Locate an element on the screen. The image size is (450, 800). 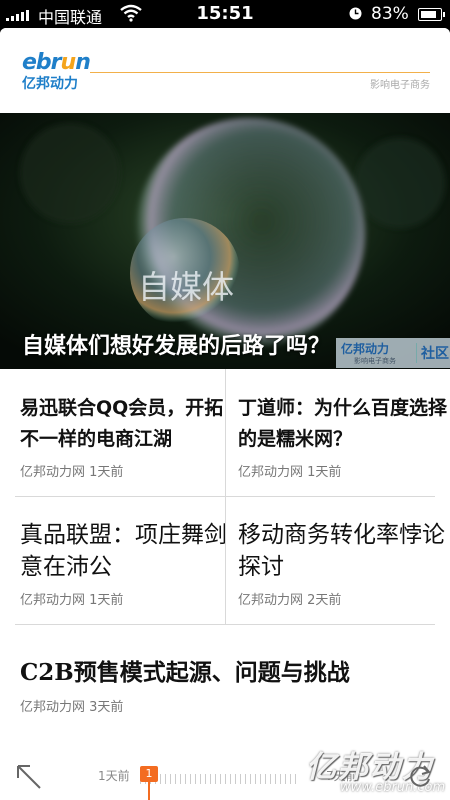
alarm-clock-icon is located at coordinates (355, 13).